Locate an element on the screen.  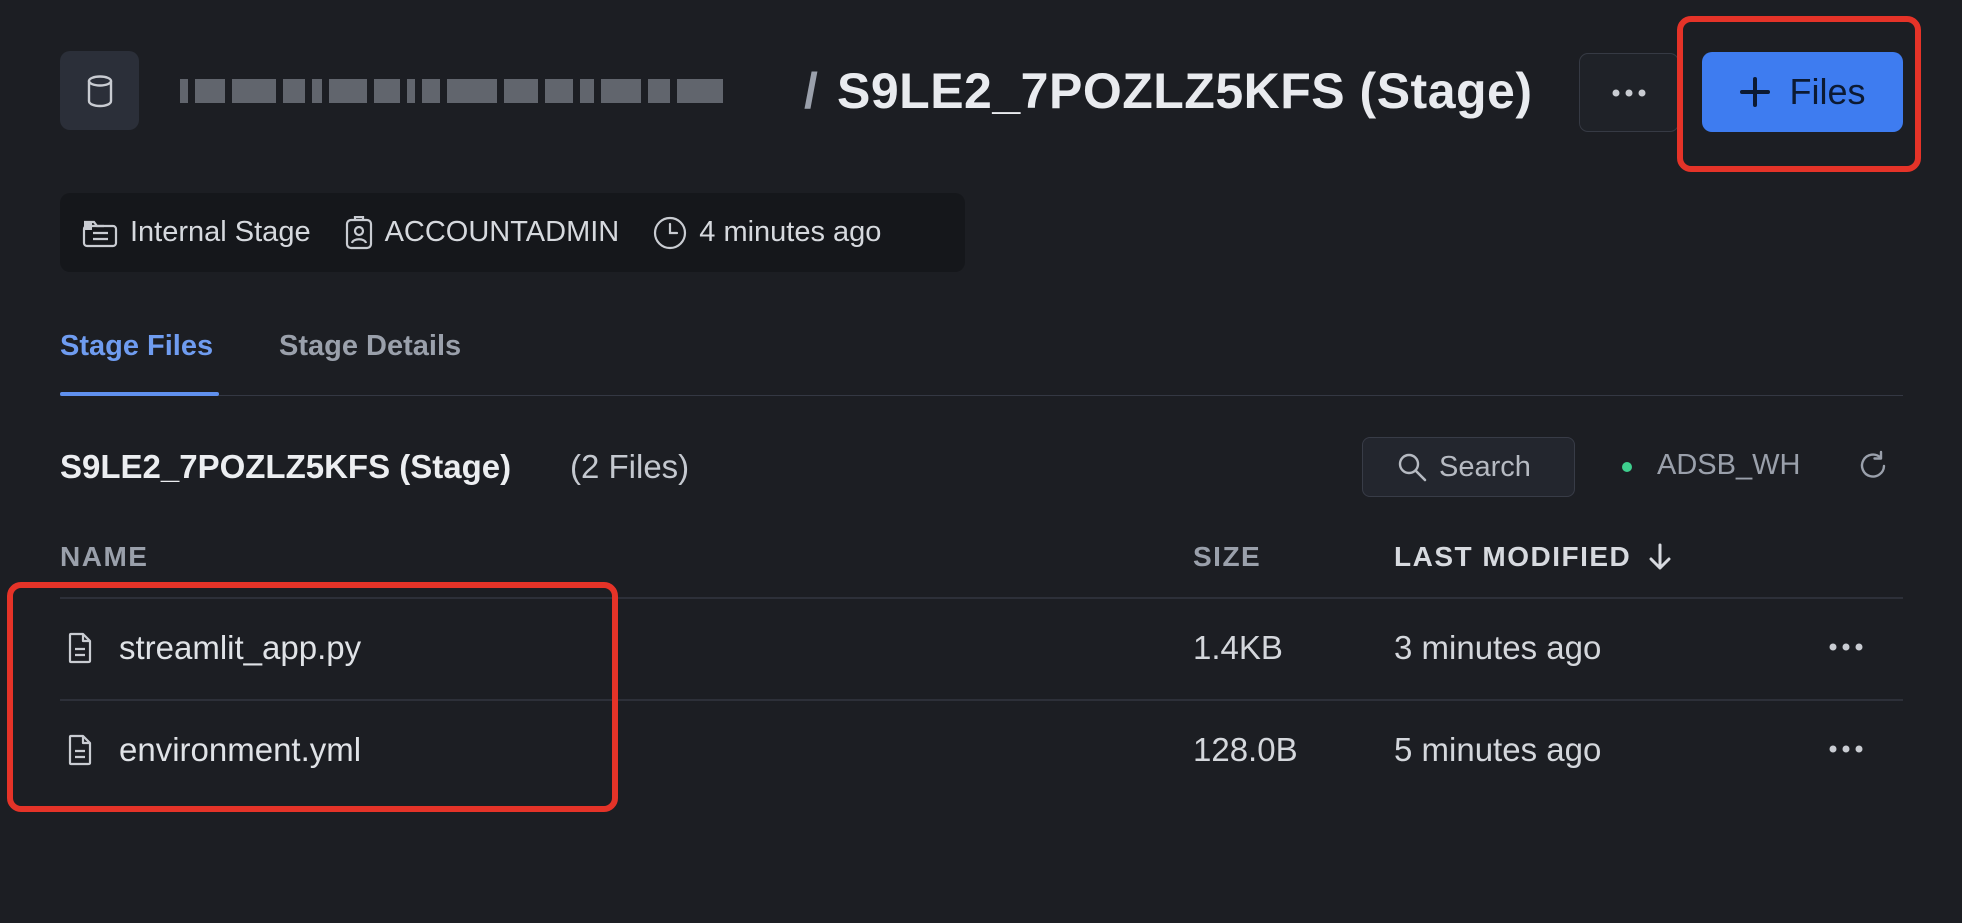
created-time-label: 4 minutes ago is located at coordinates (790, 232).